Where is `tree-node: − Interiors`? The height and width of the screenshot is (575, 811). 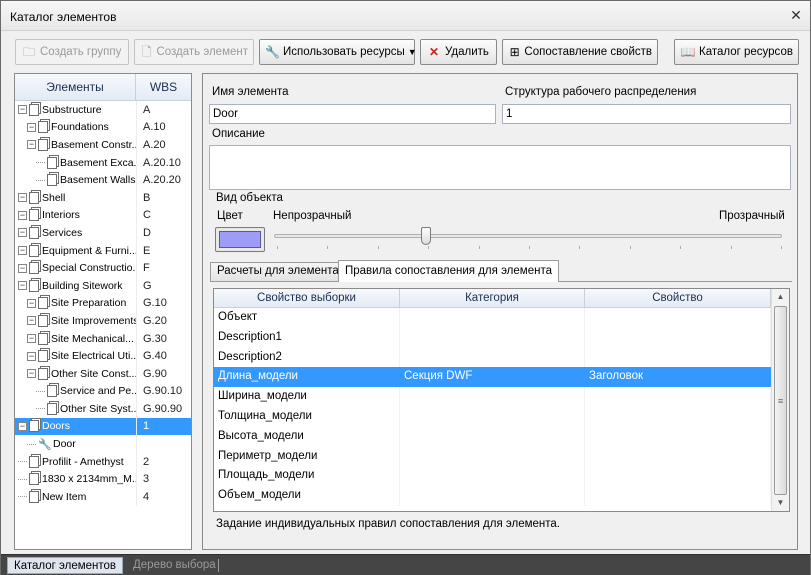 tree-node: − Interiors is located at coordinates (75, 216).